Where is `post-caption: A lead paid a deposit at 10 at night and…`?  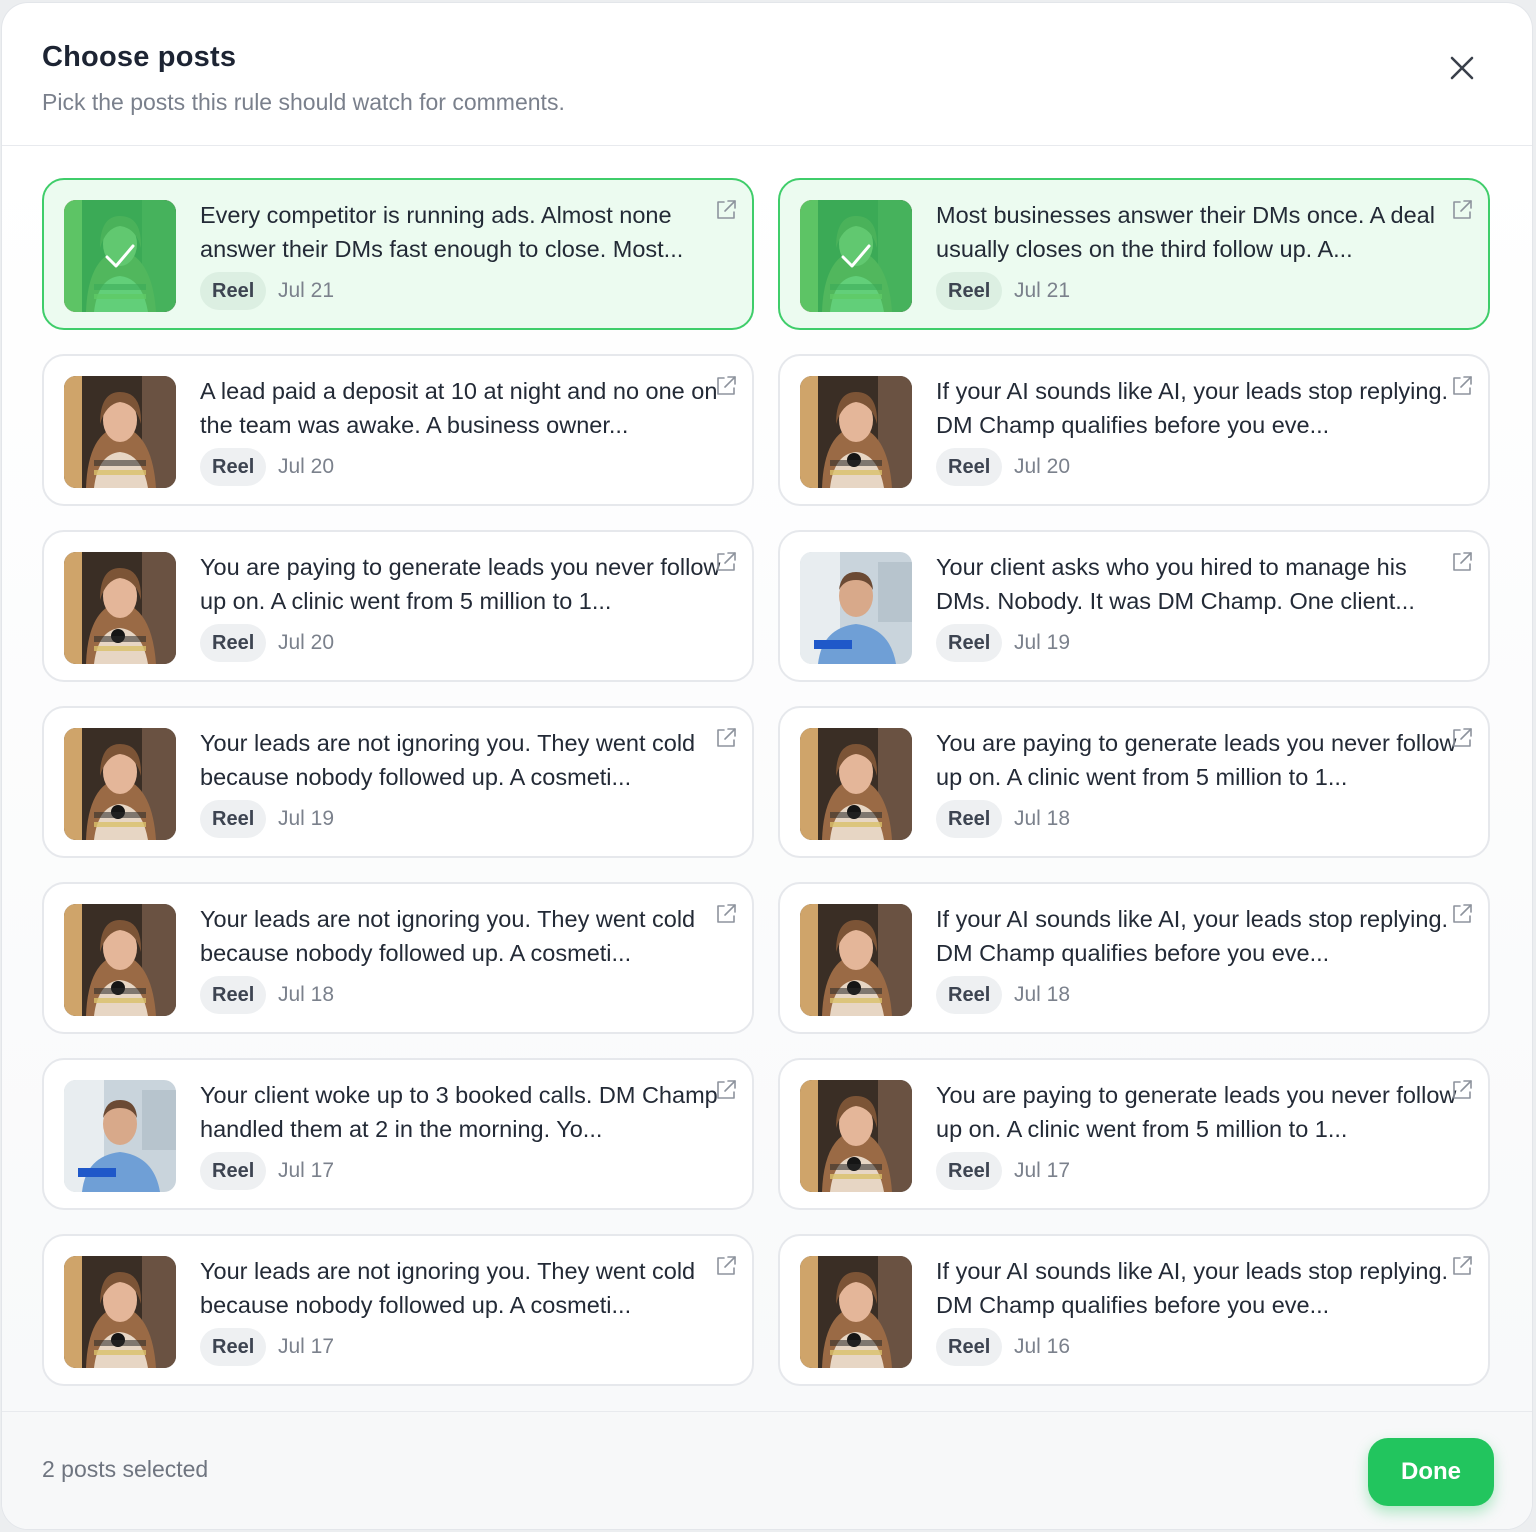 post-caption: A lead paid a deposit at 10 at night and… is located at coordinates (459, 408).